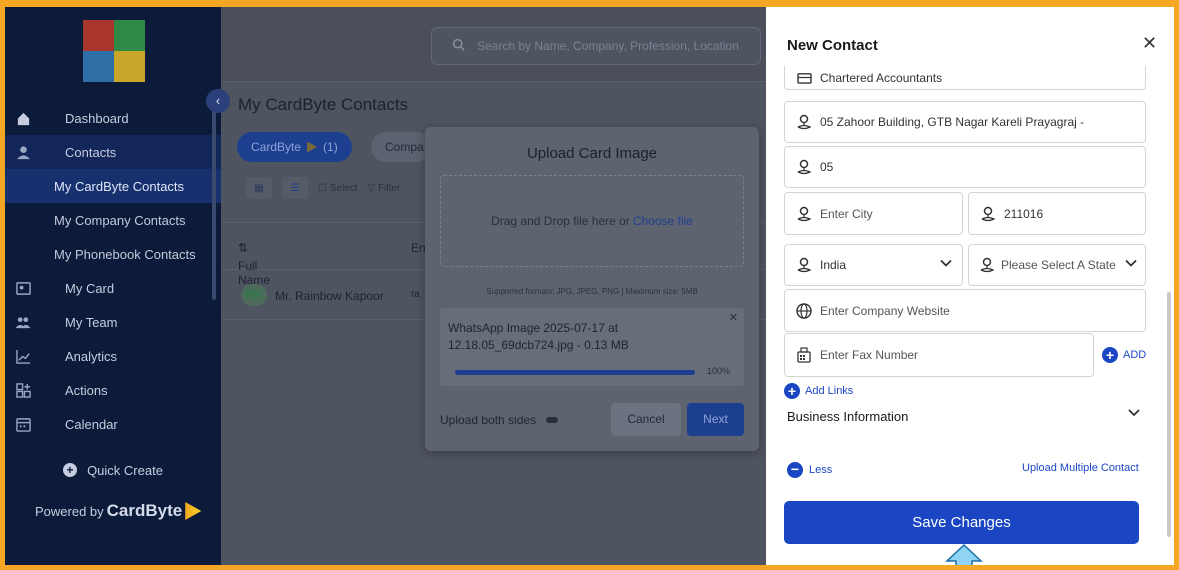 The width and height of the screenshot is (1179, 570). Describe the element at coordinates (1057, 265) in the screenshot. I see `state-select: Please Select A State` at that location.